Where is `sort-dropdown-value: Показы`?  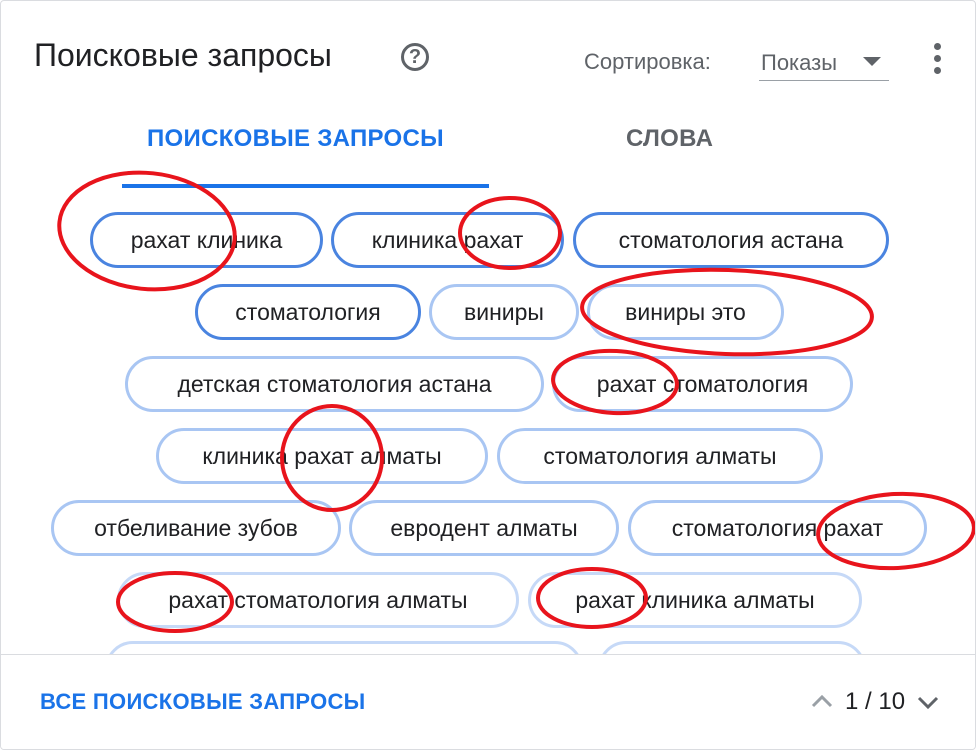 sort-dropdown-value: Показы is located at coordinates (799, 62).